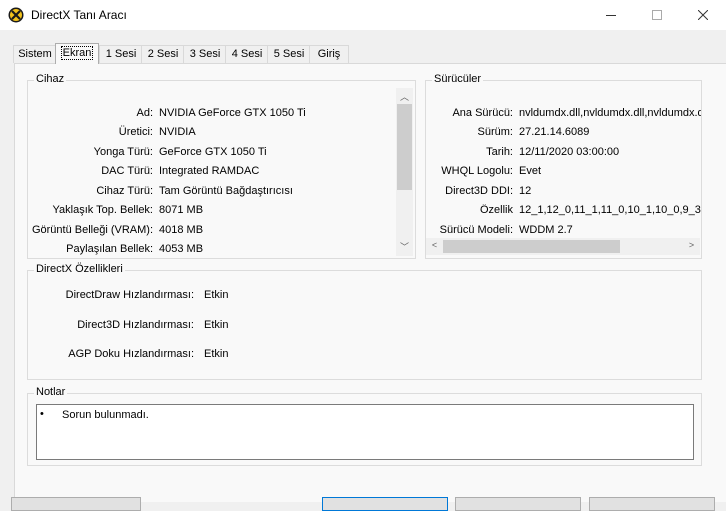  What do you see at coordinates (518, 504) in the screenshot?
I see `save-information-button` at bounding box center [518, 504].